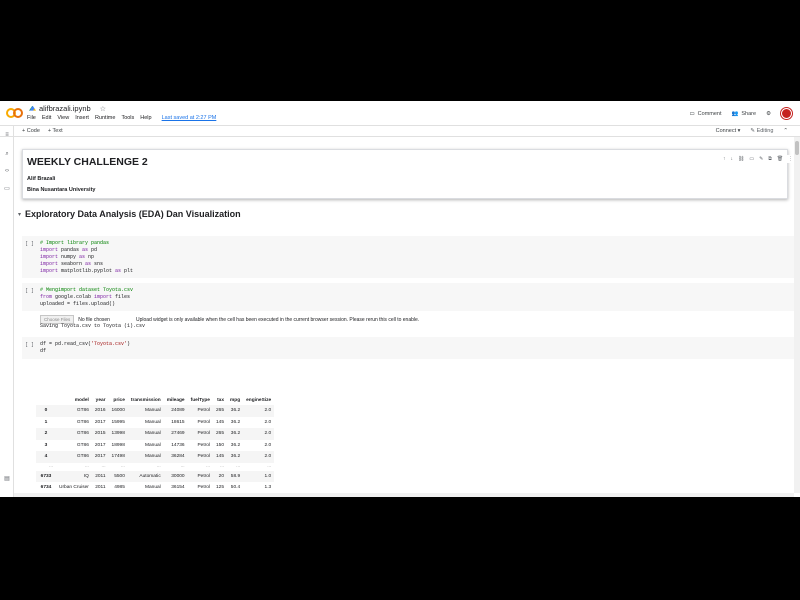 Image resolution: width=800 pixels, height=600 pixels. I want to click on column-header: fuelType, so click(200, 400).